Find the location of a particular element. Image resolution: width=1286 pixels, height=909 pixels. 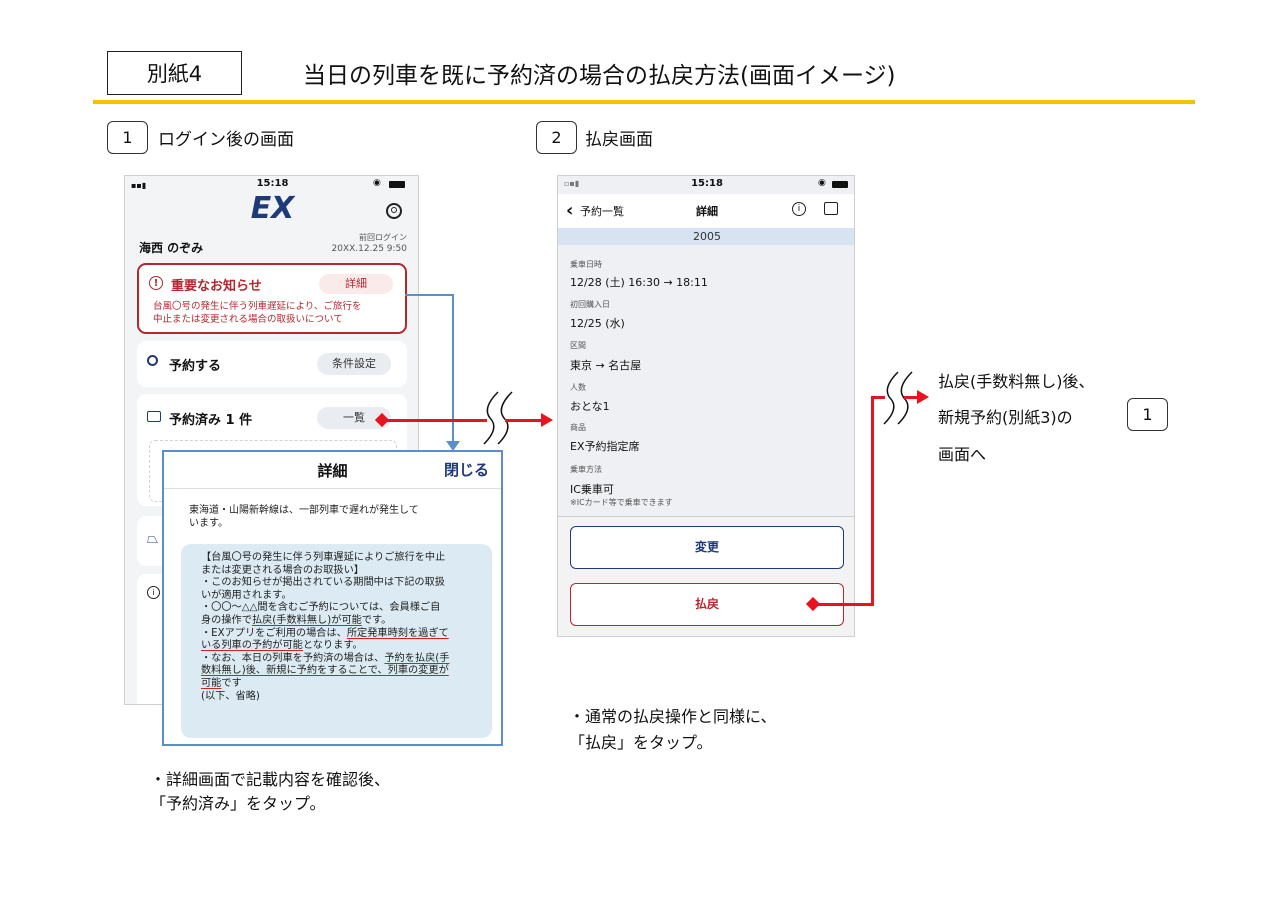

popup-body-line7b: 所定発車時刻を過ぎて is located at coordinates (397, 633).